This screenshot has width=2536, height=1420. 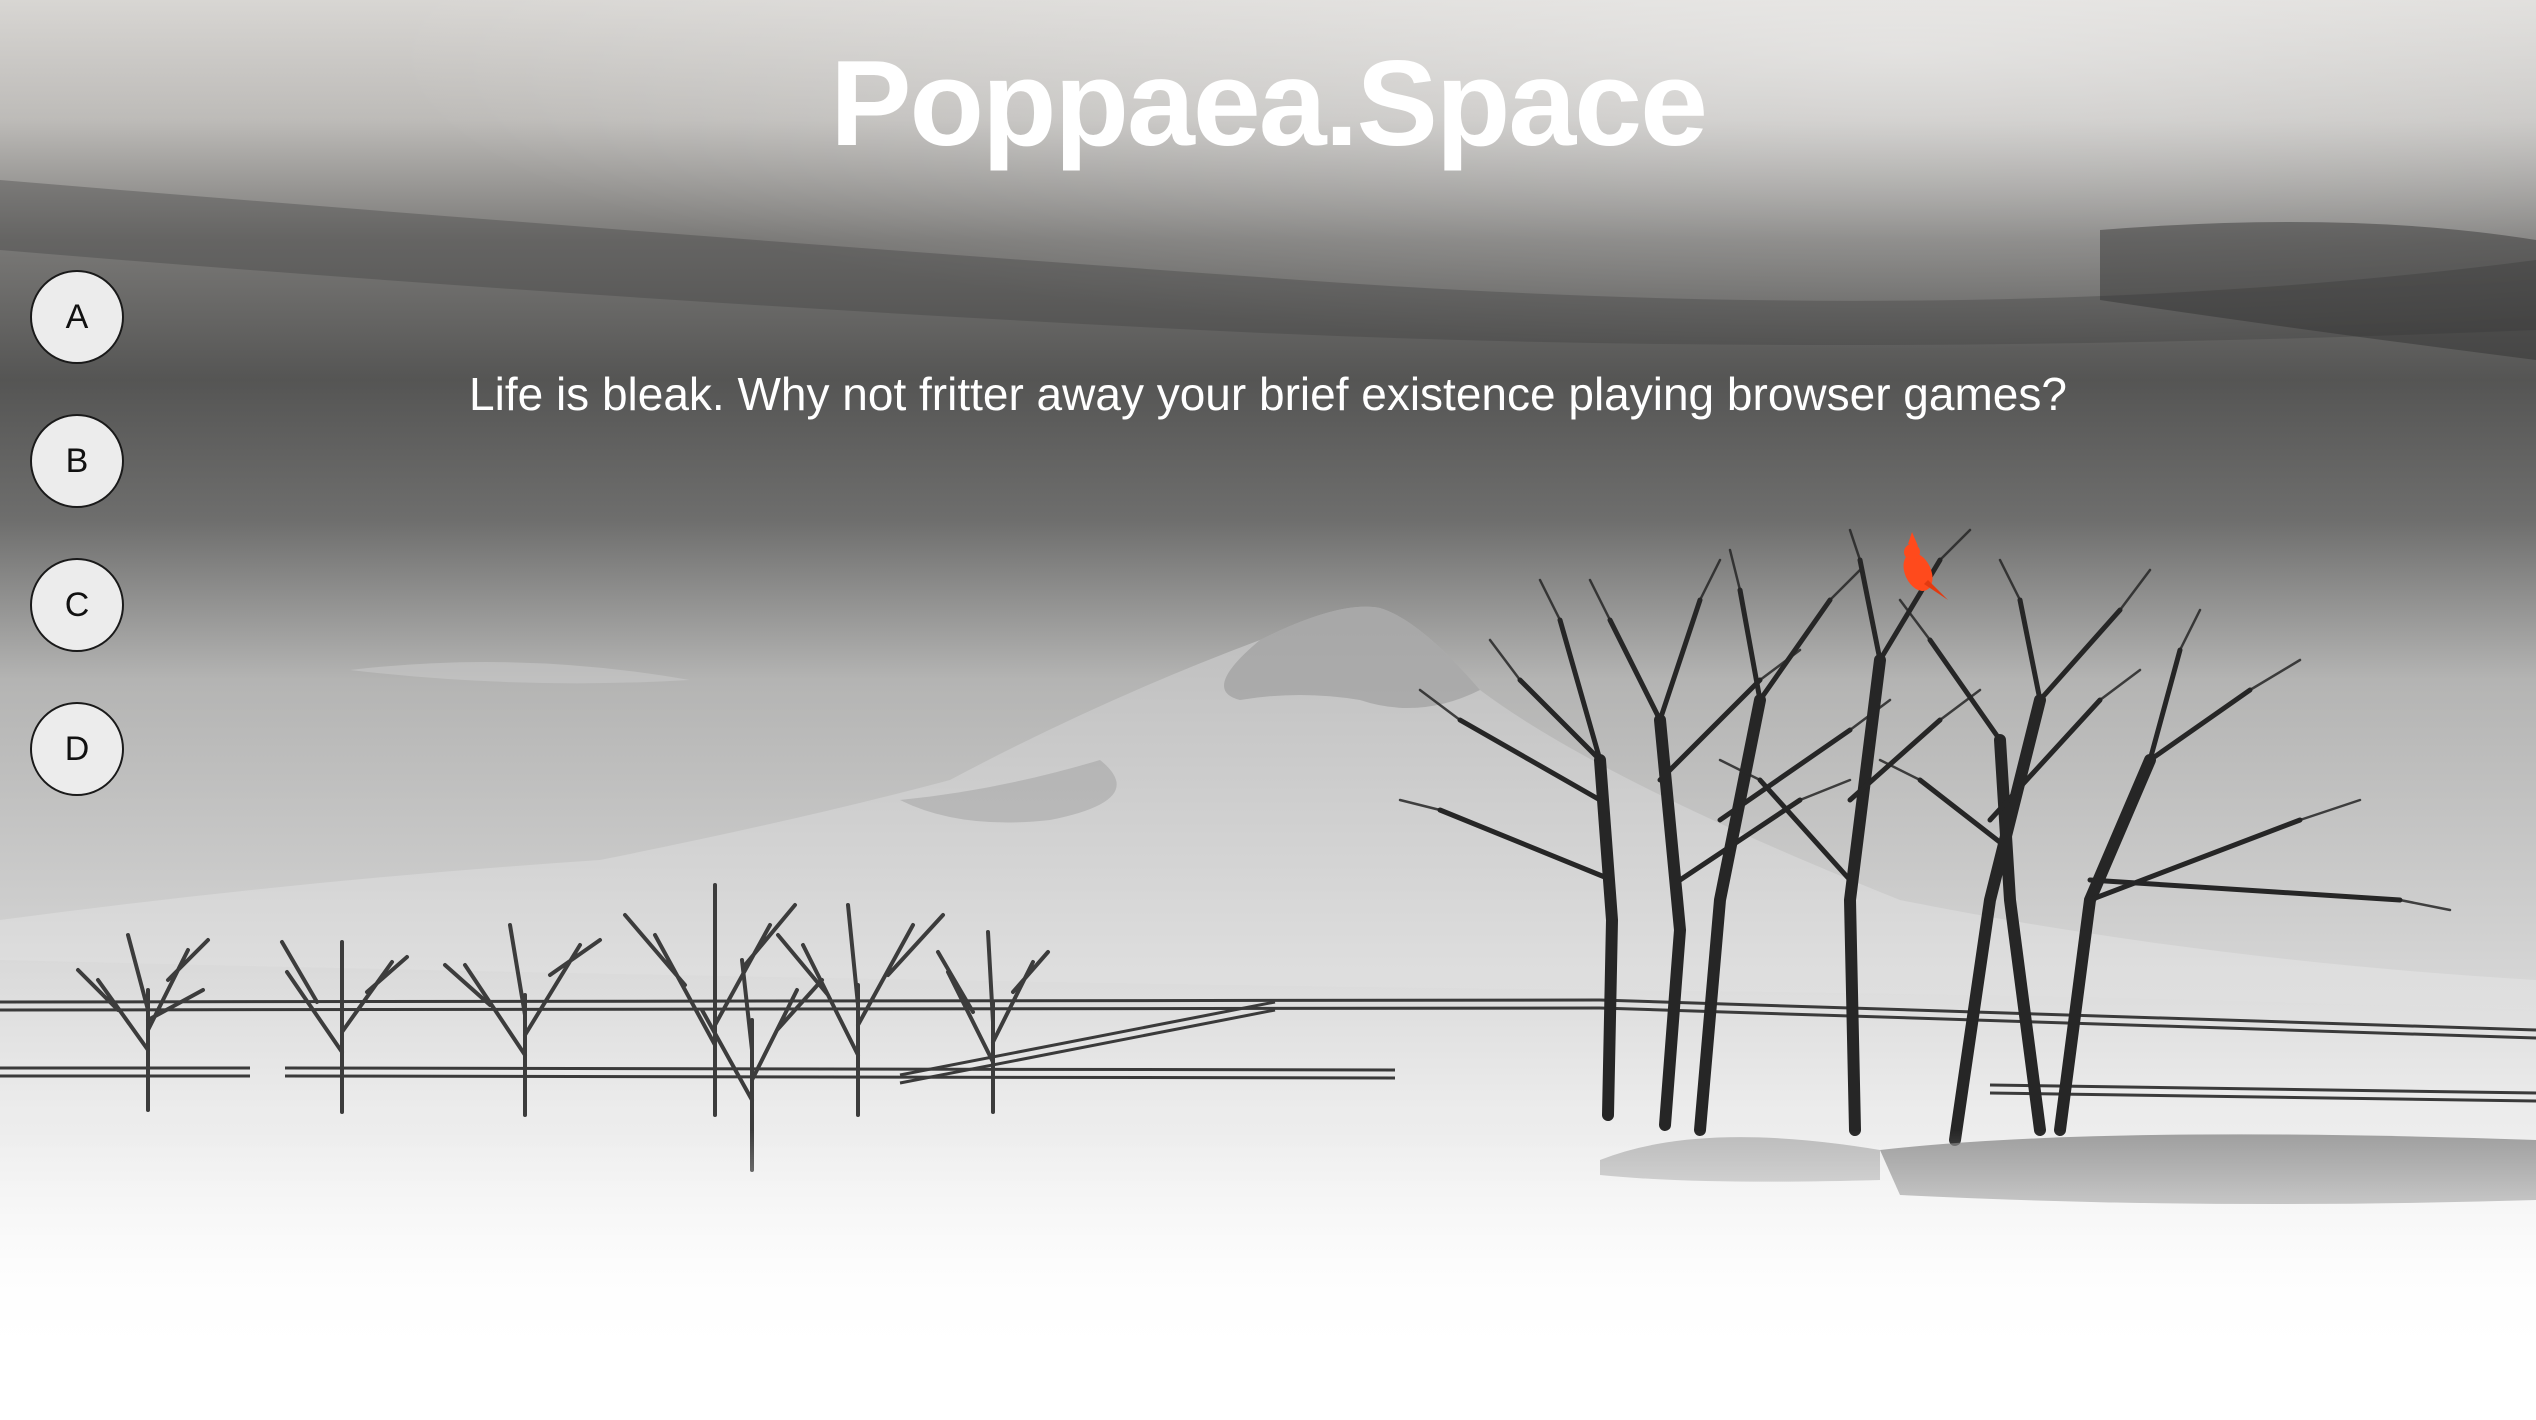 I want to click on nav-button-c: C, so click(x=77, y=605).